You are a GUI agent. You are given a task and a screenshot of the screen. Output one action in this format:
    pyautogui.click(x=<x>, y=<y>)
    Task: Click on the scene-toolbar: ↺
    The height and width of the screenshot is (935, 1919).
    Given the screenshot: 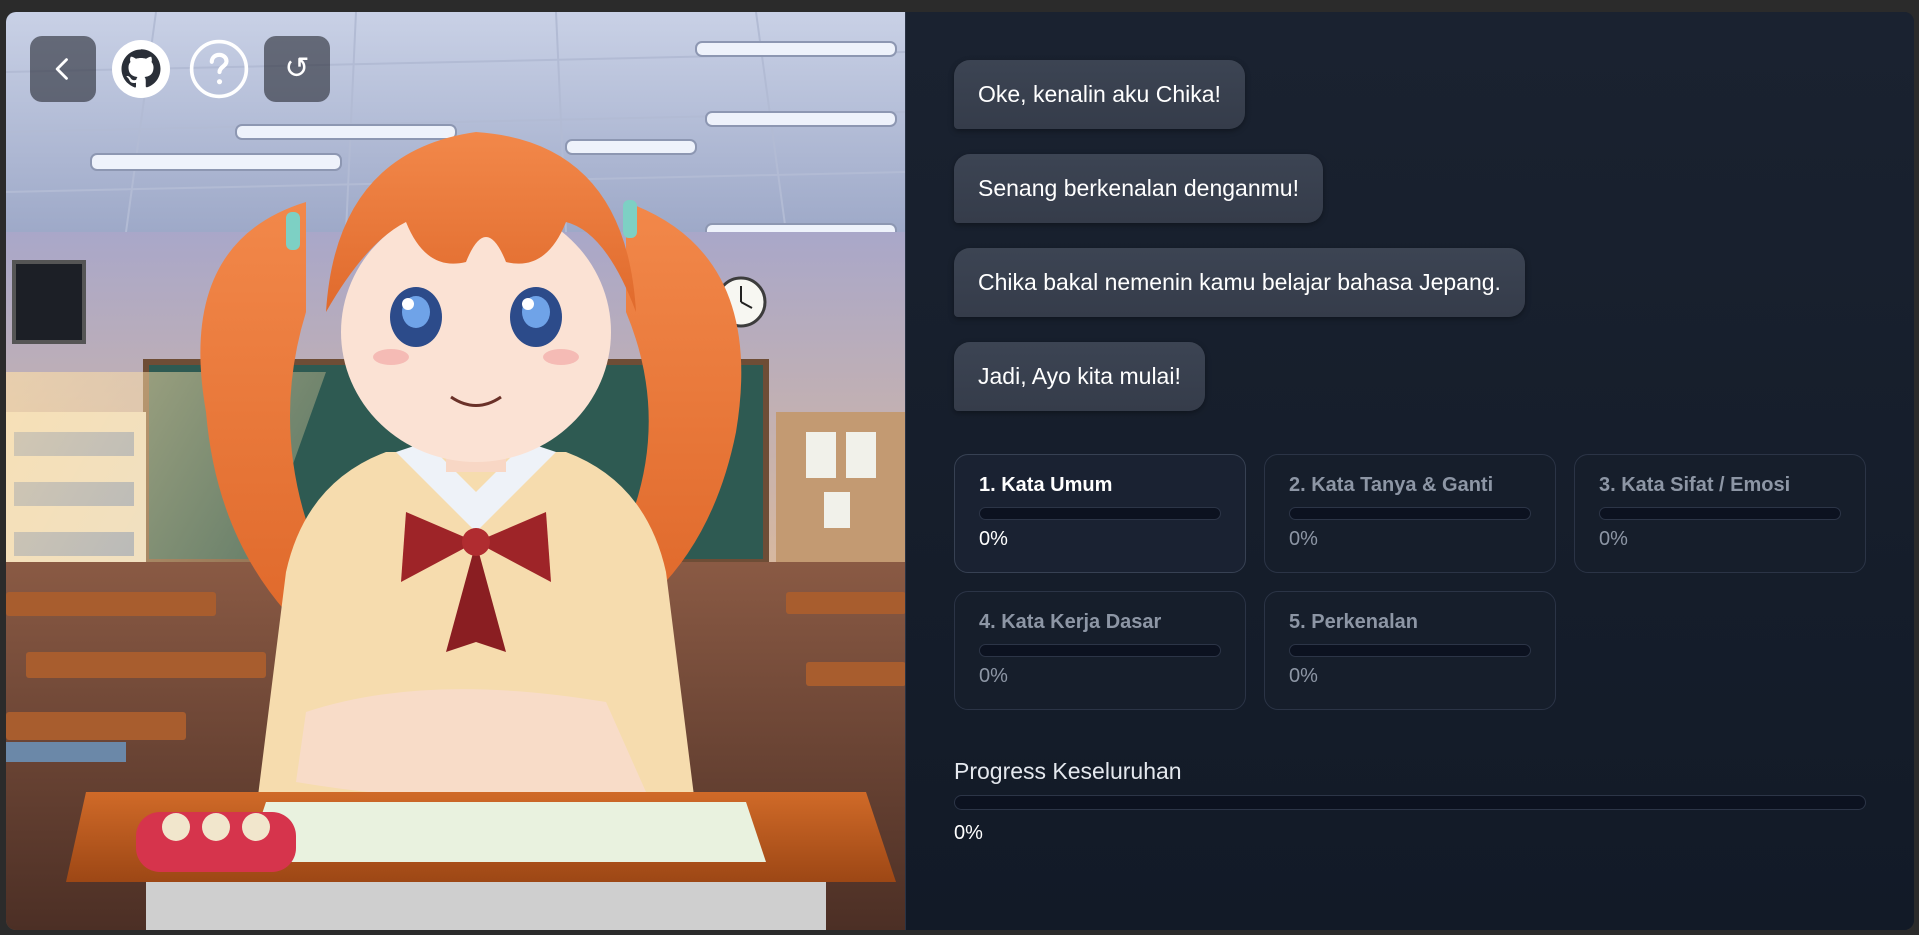 What is the action you would take?
    pyautogui.click(x=180, y=69)
    